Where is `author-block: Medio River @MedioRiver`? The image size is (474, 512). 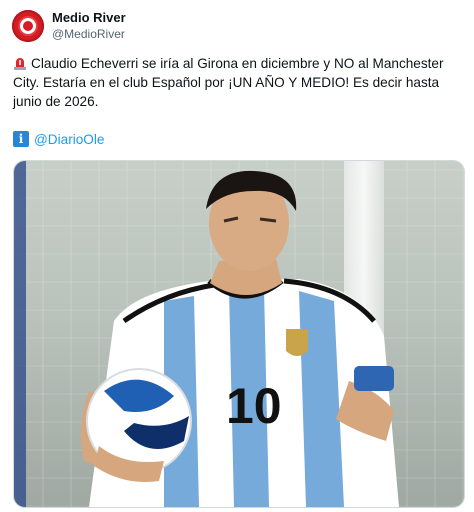
author-block: Medio River @MedioRiver is located at coordinates (89, 26).